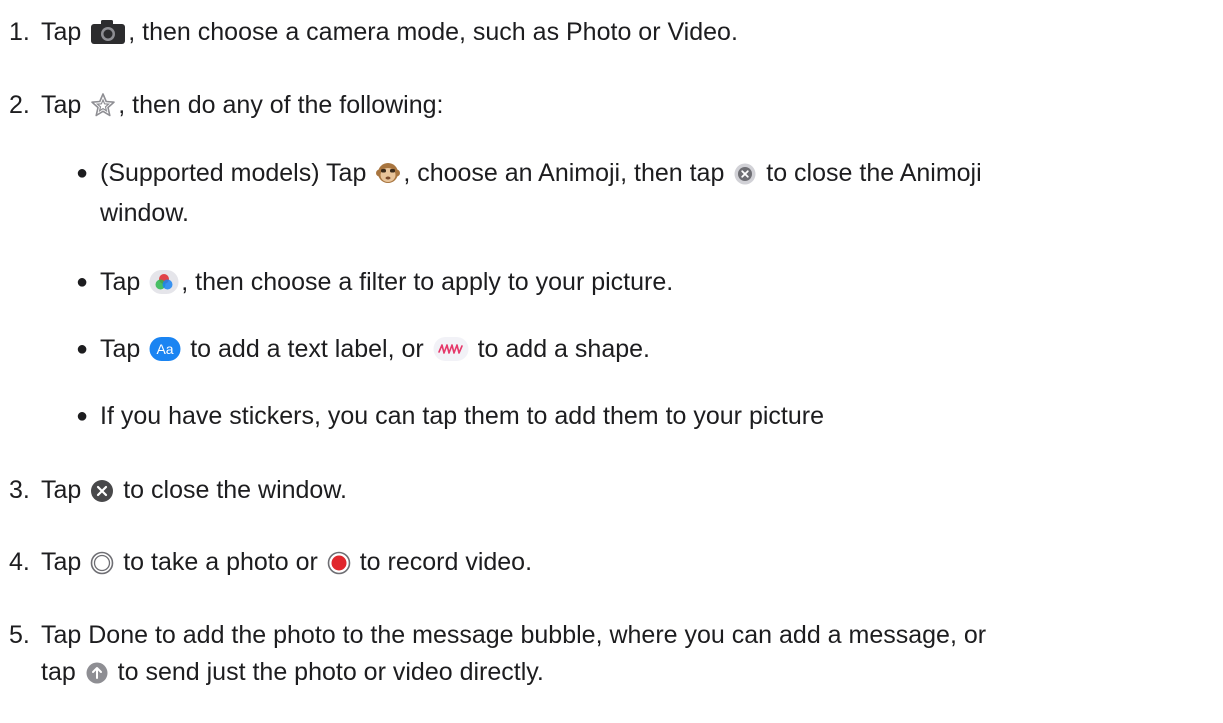 Image resolution: width=1223 pixels, height=723 pixels. What do you see at coordinates (281, 105) in the screenshot?
I see `step-text: , then do any of the following:` at bounding box center [281, 105].